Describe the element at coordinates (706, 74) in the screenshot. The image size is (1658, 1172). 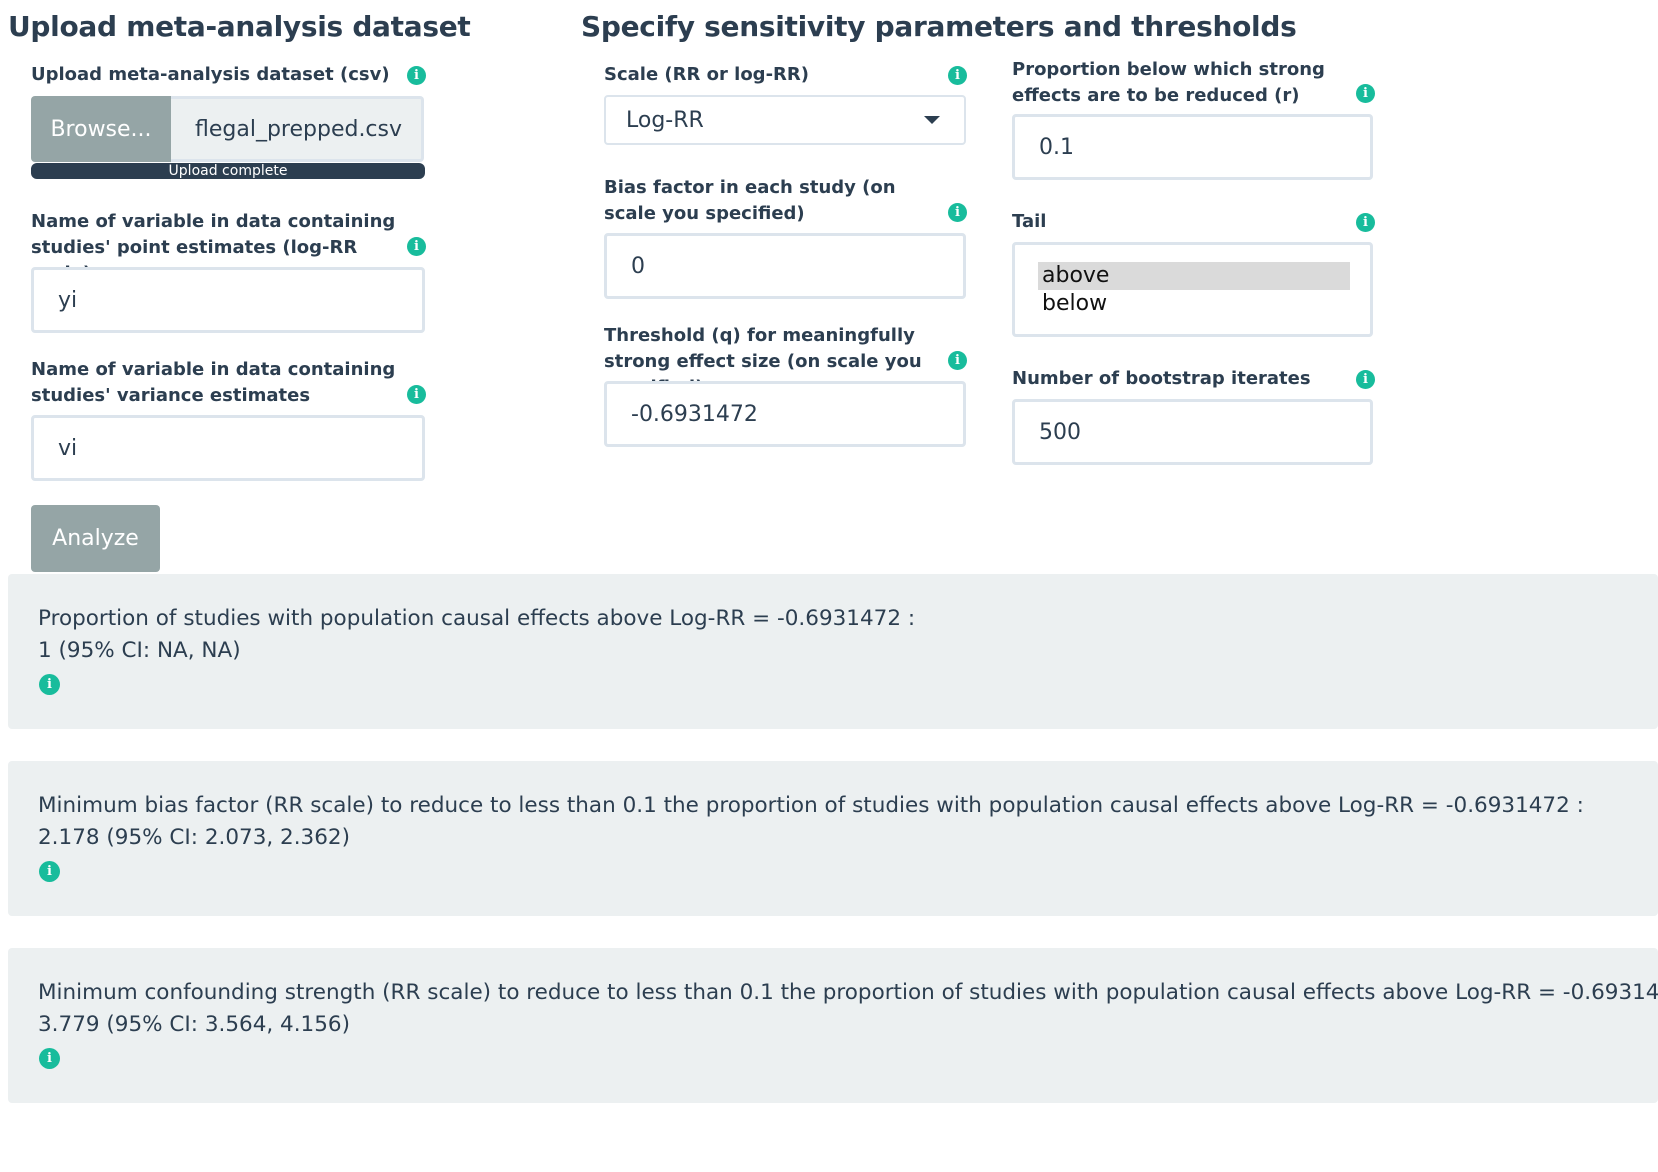
I see `scale-label: Scale (RR or log-RR)` at that location.